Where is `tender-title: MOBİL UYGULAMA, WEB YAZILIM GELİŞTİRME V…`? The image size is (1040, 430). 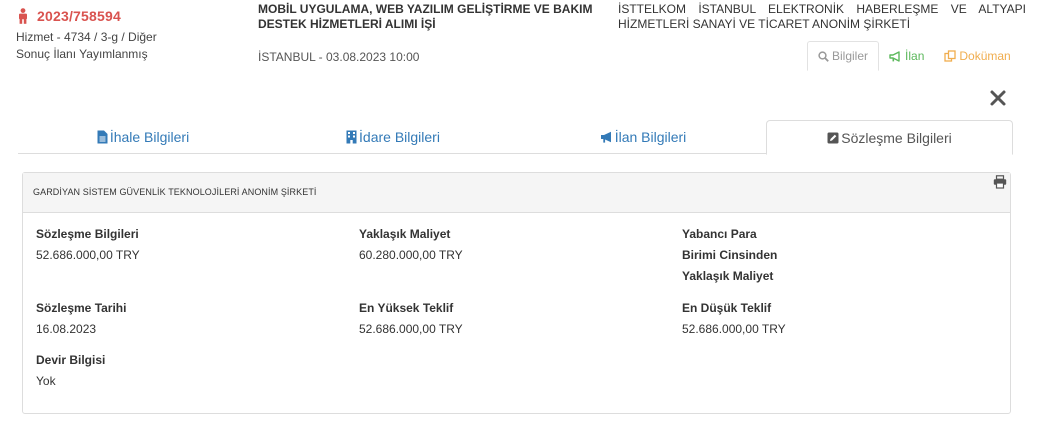
tender-title: MOBİL UYGULAMA, WEB YAZILIM GELİŞTİRME V… is located at coordinates (425, 16).